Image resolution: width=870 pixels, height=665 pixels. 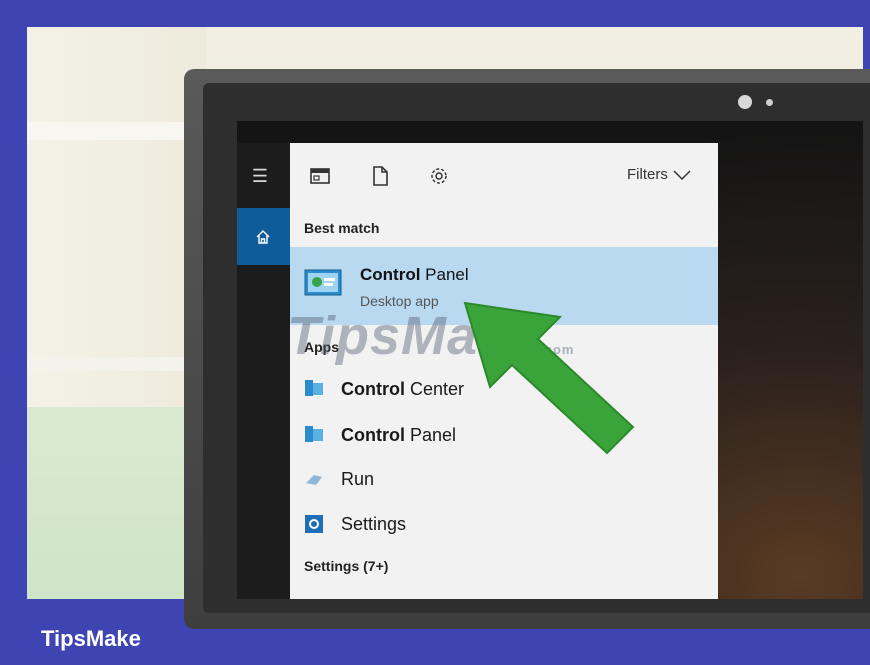 What do you see at coordinates (91, 638) in the screenshot?
I see `caption-brand: TipsMake` at bounding box center [91, 638].